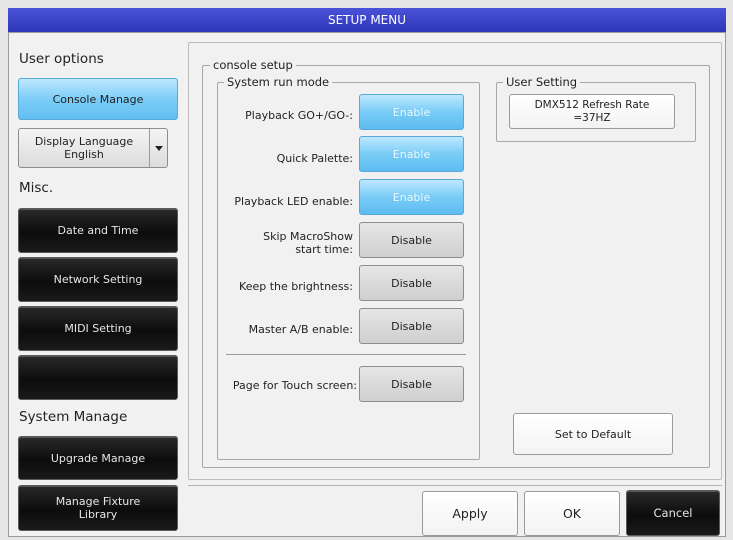  I want to click on display-language-value: English, so click(84, 154).